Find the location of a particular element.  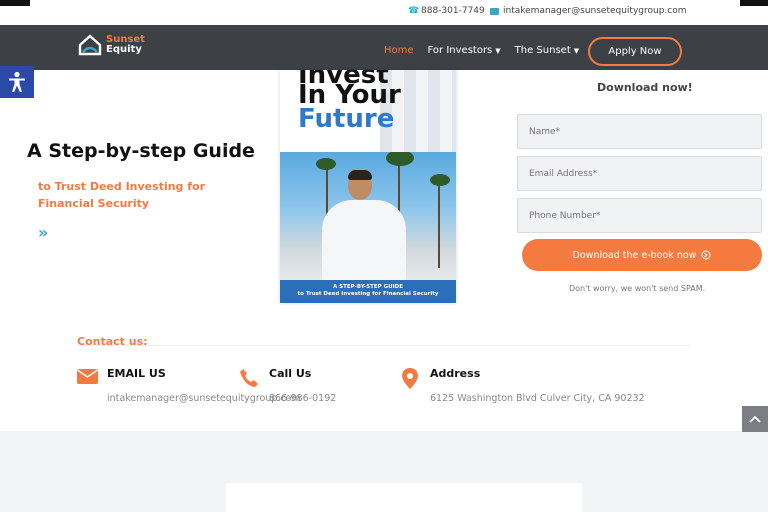

site-logo: Sunset Equity is located at coordinates (111, 45).